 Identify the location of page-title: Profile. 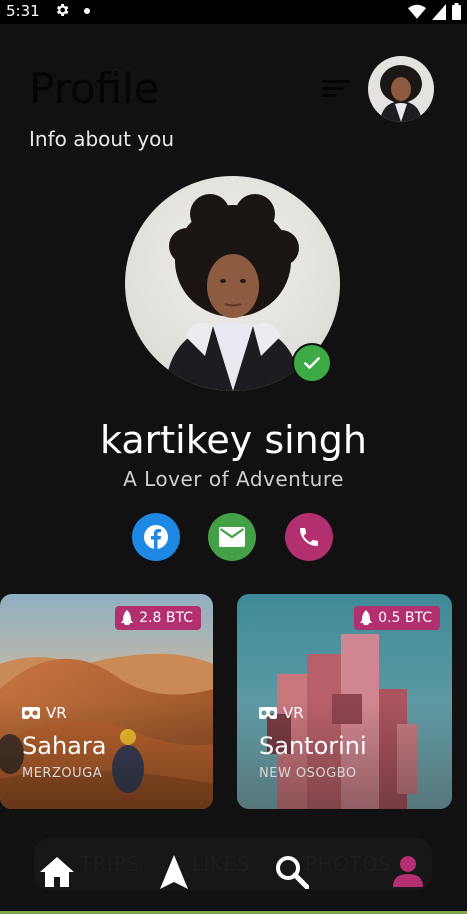
(94, 88).